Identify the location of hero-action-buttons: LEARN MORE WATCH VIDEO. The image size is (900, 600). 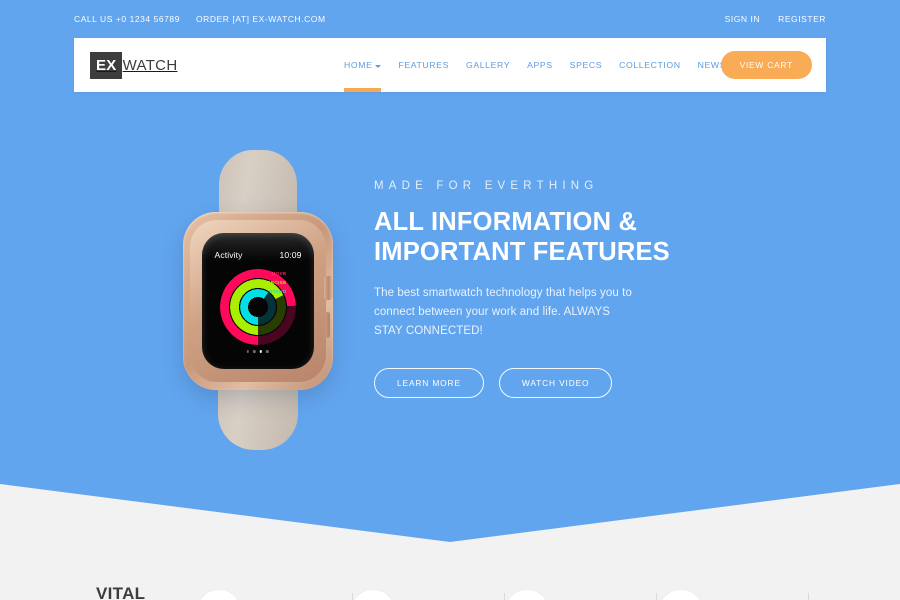
(539, 382).